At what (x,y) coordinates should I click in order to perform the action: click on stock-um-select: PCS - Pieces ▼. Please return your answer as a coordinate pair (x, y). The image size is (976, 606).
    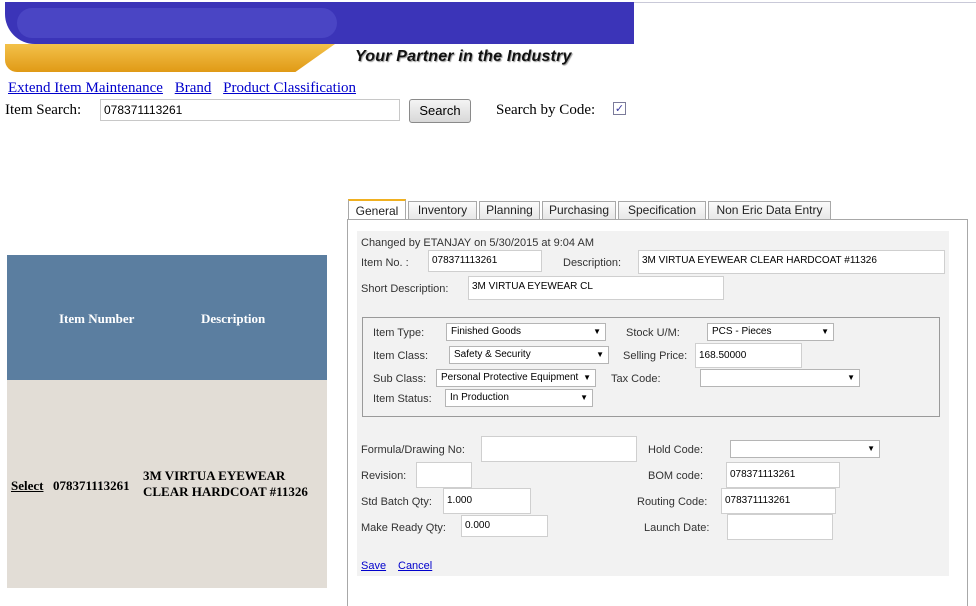
    Looking at the image, I should click on (770, 332).